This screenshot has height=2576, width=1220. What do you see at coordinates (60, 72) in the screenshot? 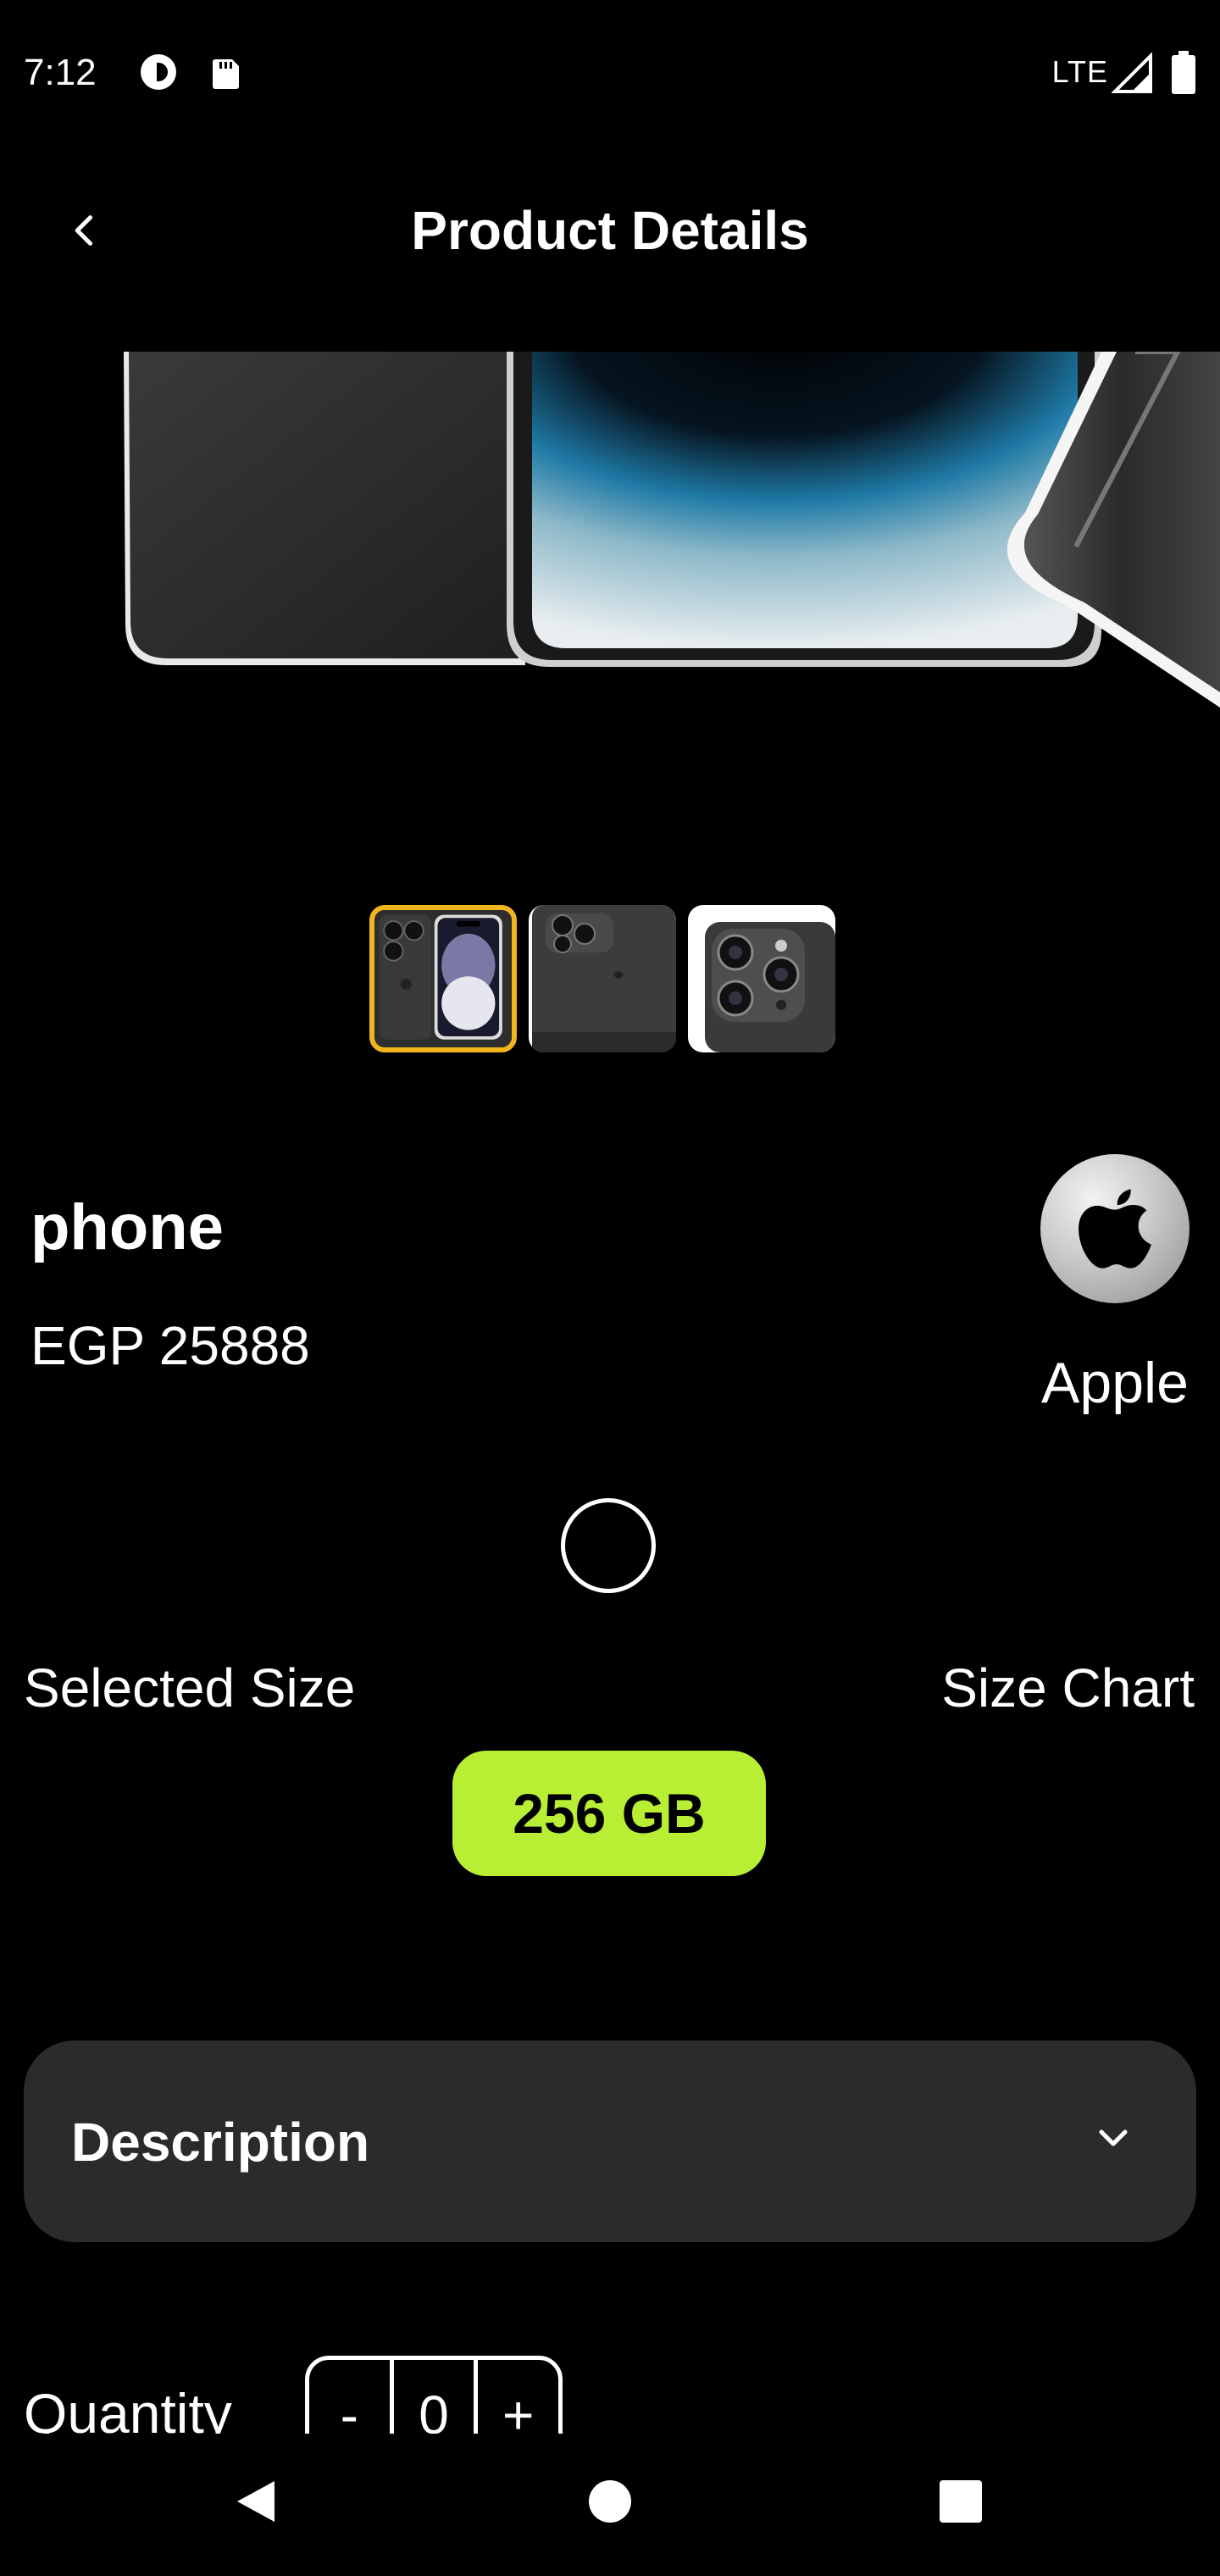
I see `status-time: 7:12` at bounding box center [60, 72].